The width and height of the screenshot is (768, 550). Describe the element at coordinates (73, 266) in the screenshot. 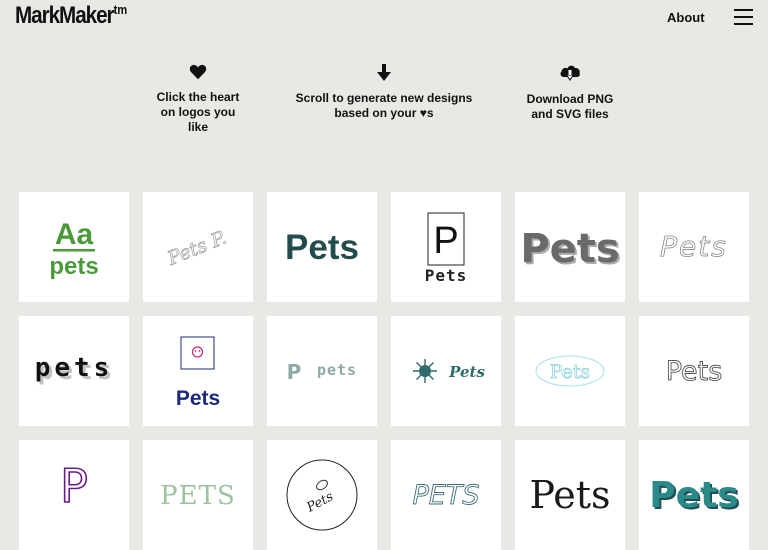

I see `logo-text-bottom: pets` at that location.